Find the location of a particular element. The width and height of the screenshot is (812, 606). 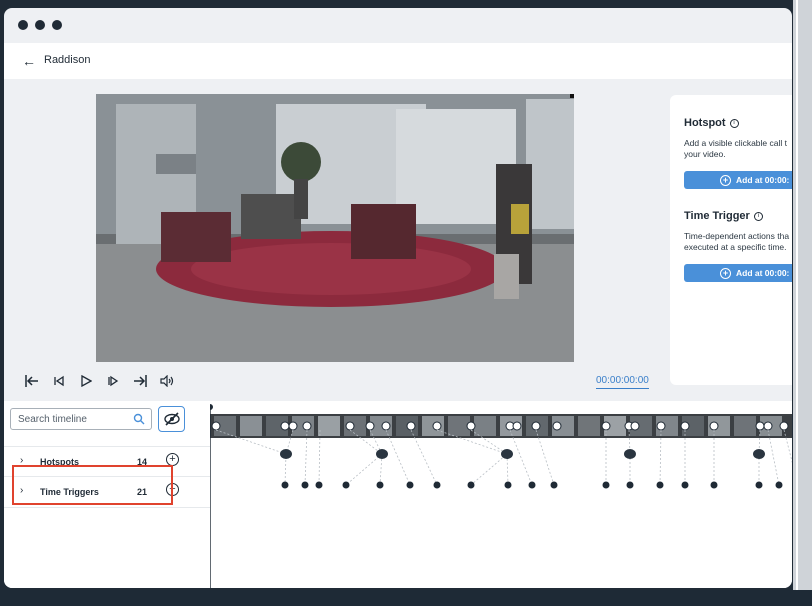

add-hotspot-button: + Add at 00:00: is located at coordinates (738, 180).